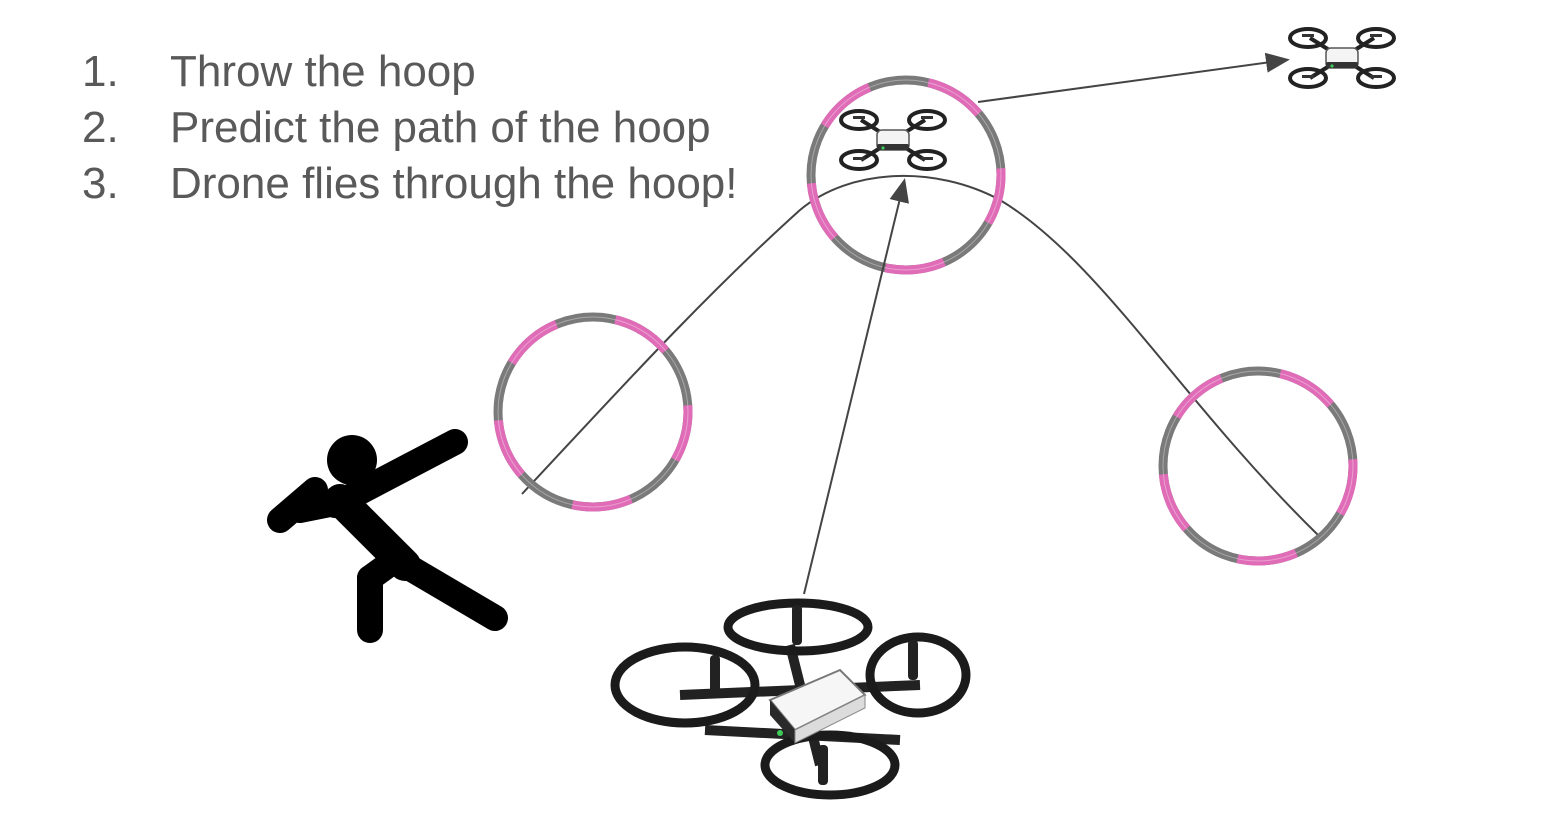  Describe the element at coordinates (856, 386) in the screenshot. I see `drone-flight-arrow` at that location.